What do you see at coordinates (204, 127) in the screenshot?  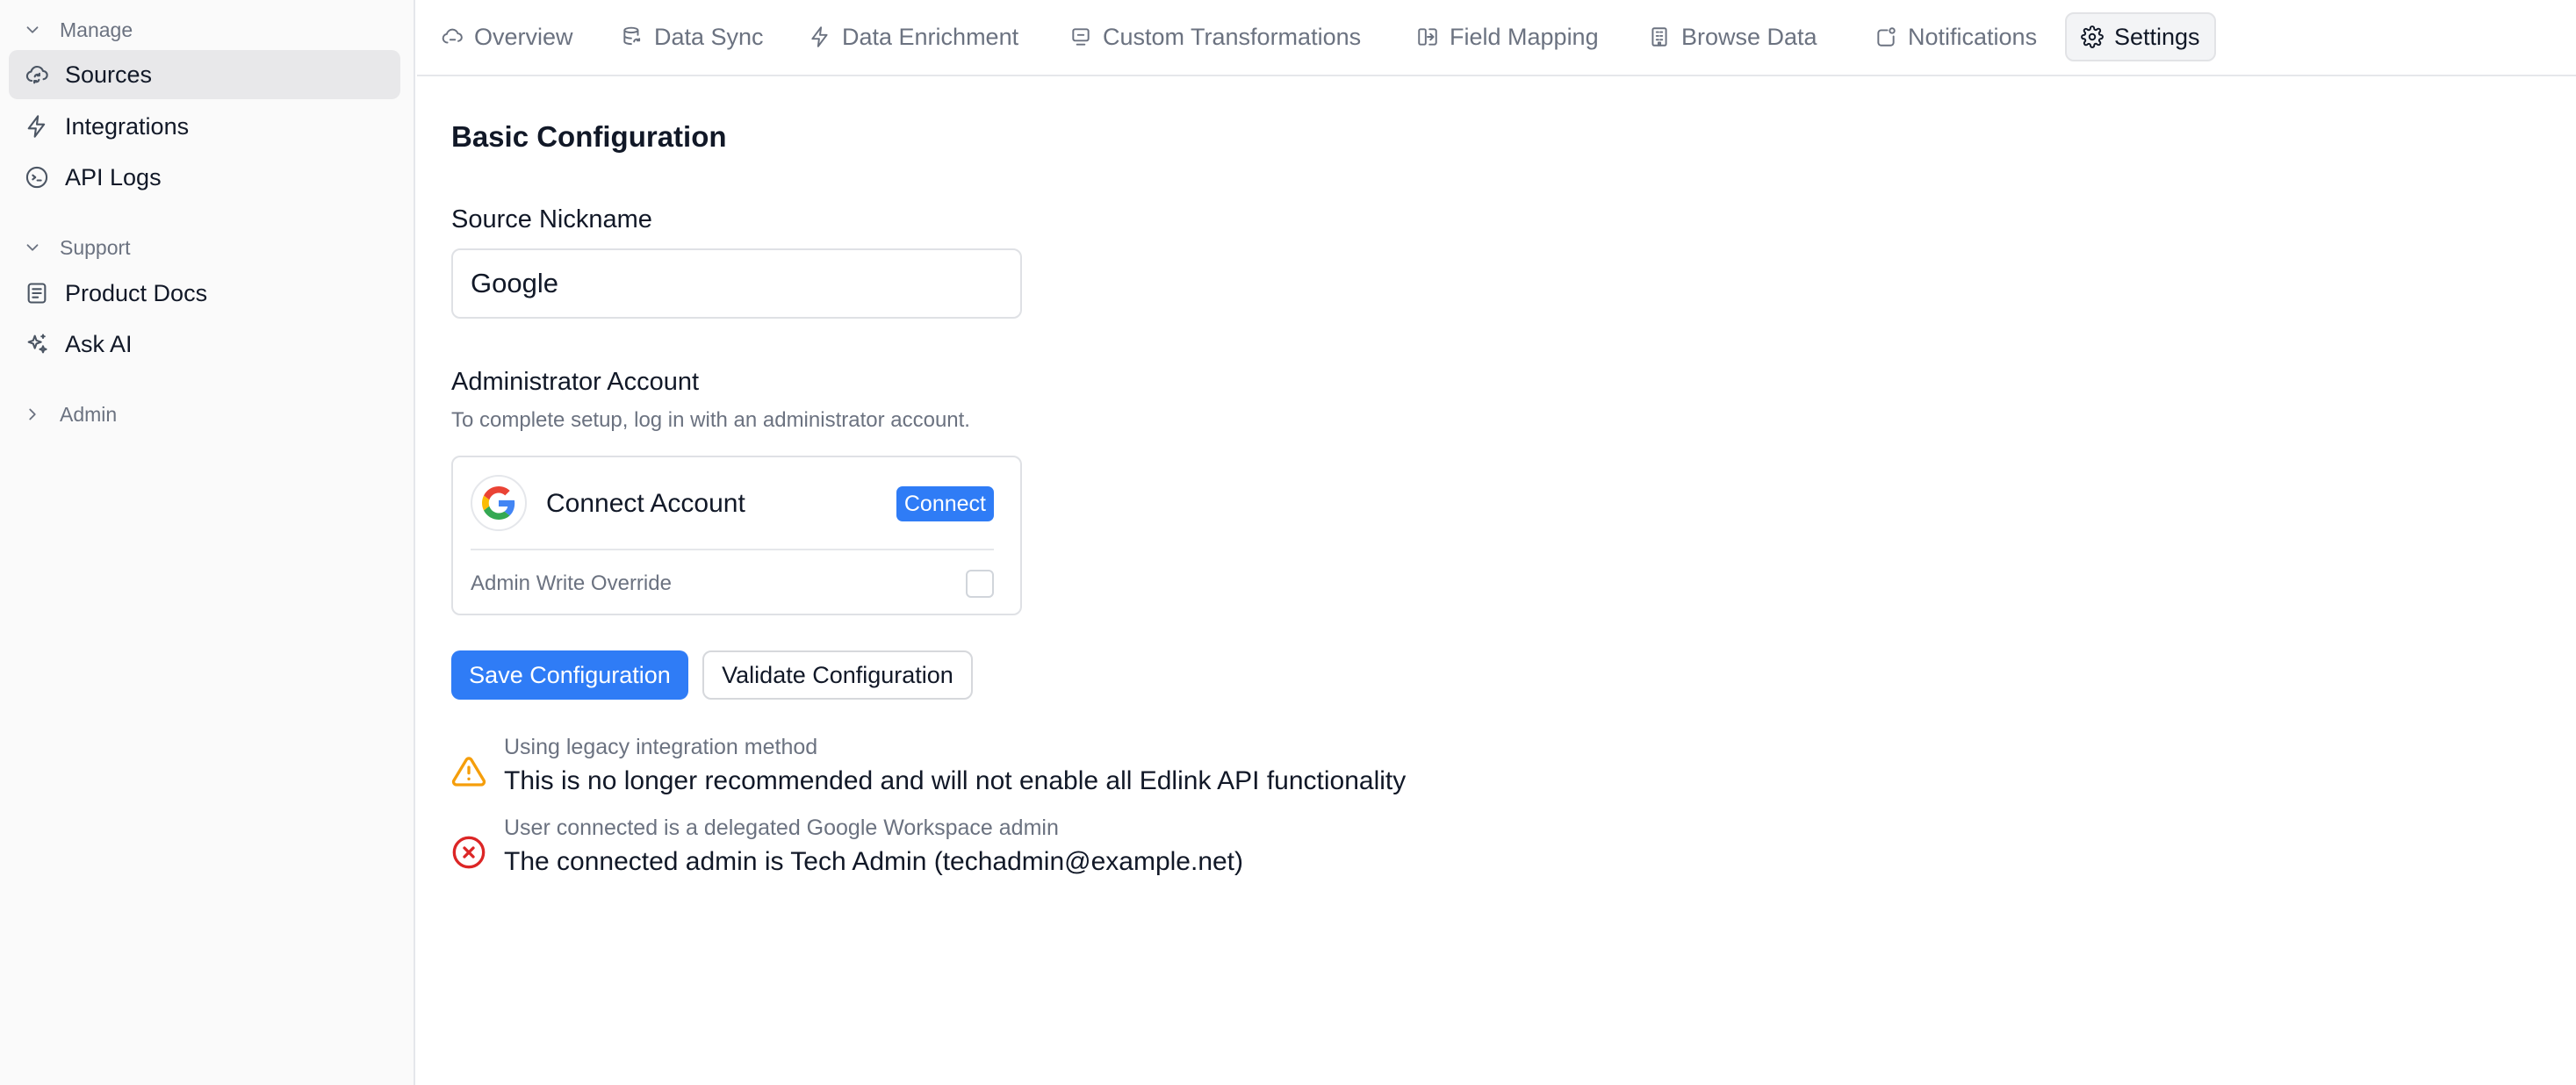 I see `sidebar-item-integrations: Integrations` at bounding box center [204, 127].